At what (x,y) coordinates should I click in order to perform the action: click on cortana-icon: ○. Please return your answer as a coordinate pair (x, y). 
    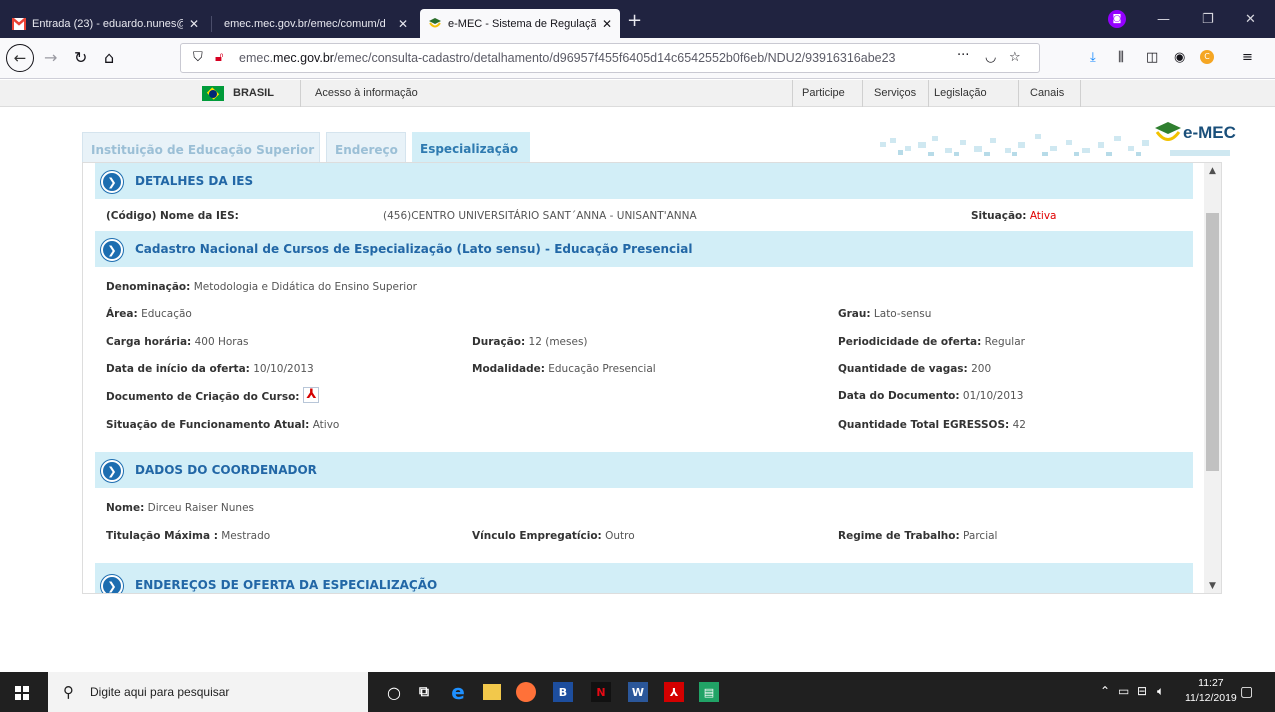
    Looking at the image, I should click on (394, 692).